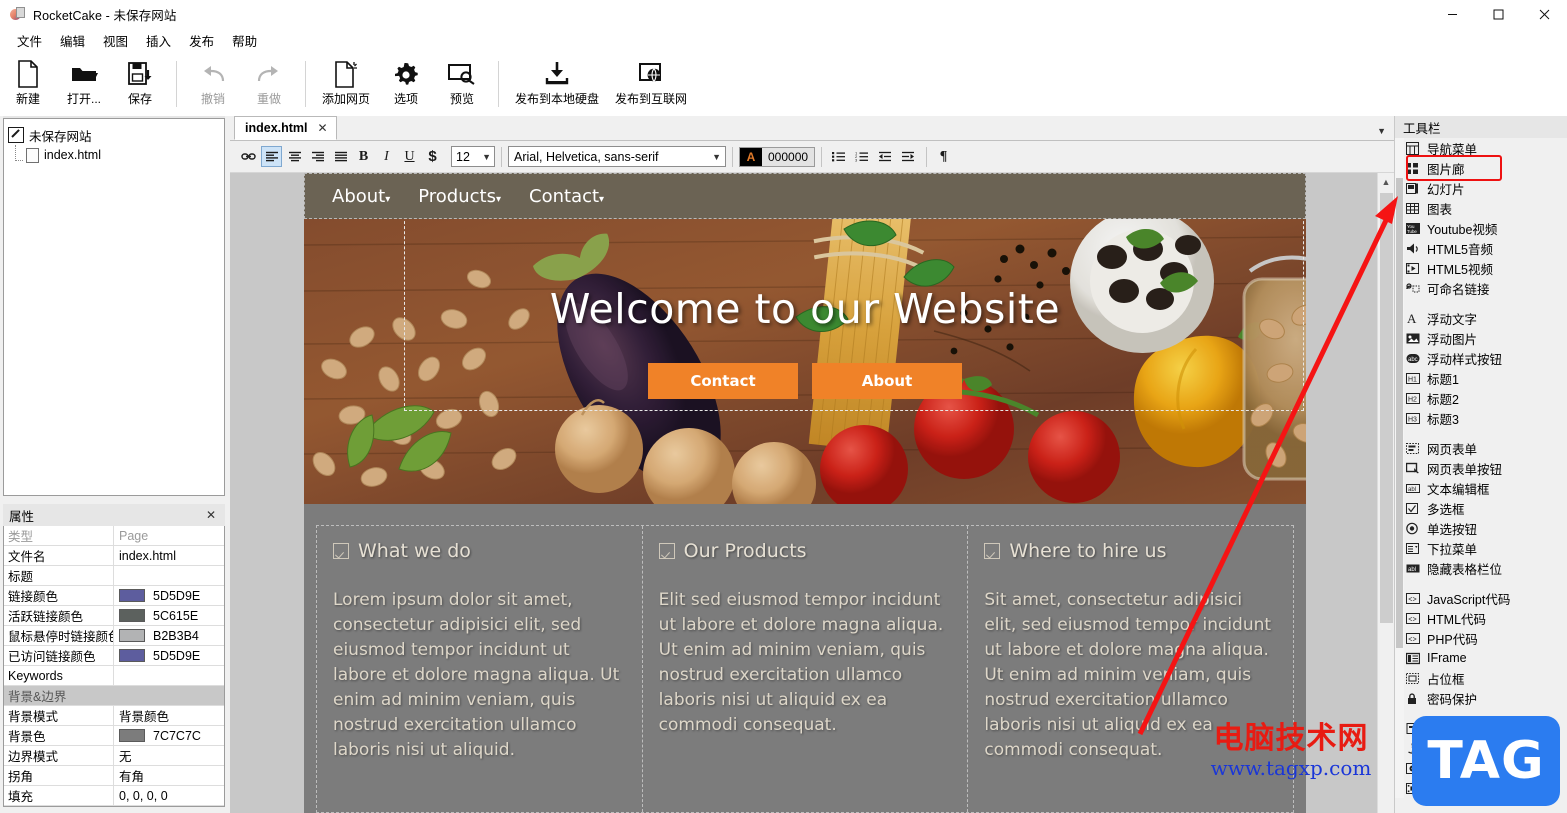  I want to click on tool-item-11: H1 标题1, so click(1485, 378).